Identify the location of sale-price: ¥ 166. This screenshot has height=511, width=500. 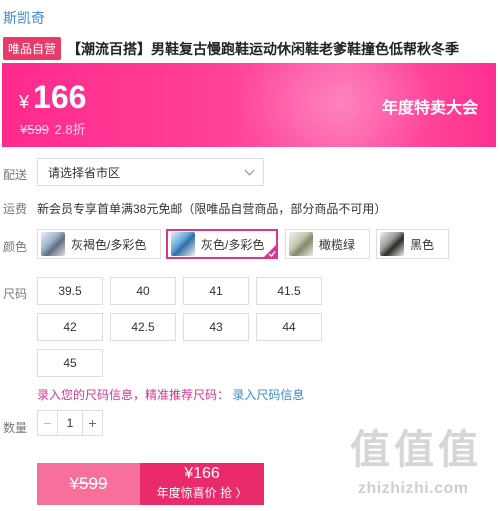
(52, 97).